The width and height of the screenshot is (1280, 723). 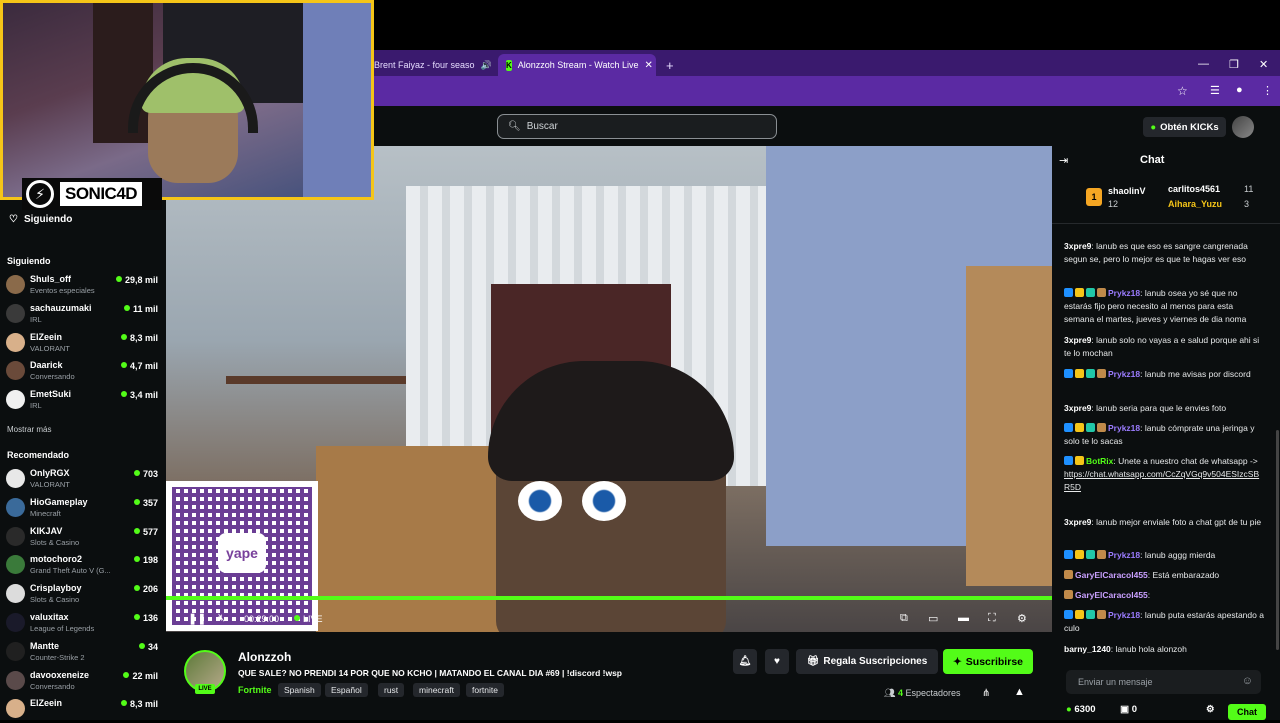 What do you see at coordinates (668, 65) in the screenshot?
I see `new-tab-button: +` at bounding box center [668, 65].